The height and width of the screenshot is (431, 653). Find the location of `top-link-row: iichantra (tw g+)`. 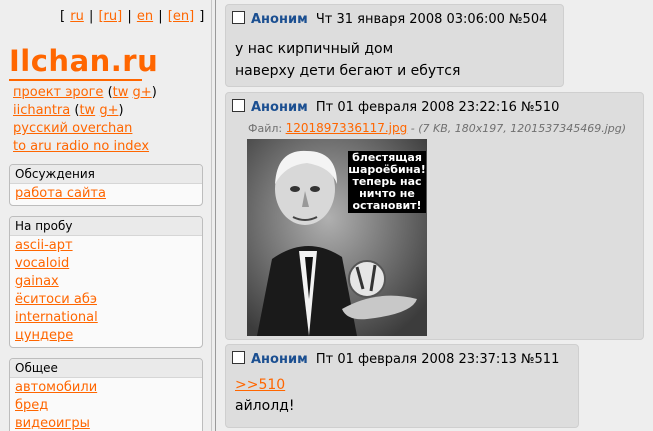

top-link-row: iichantra (tw g+) is located at coordinates (68, 110).